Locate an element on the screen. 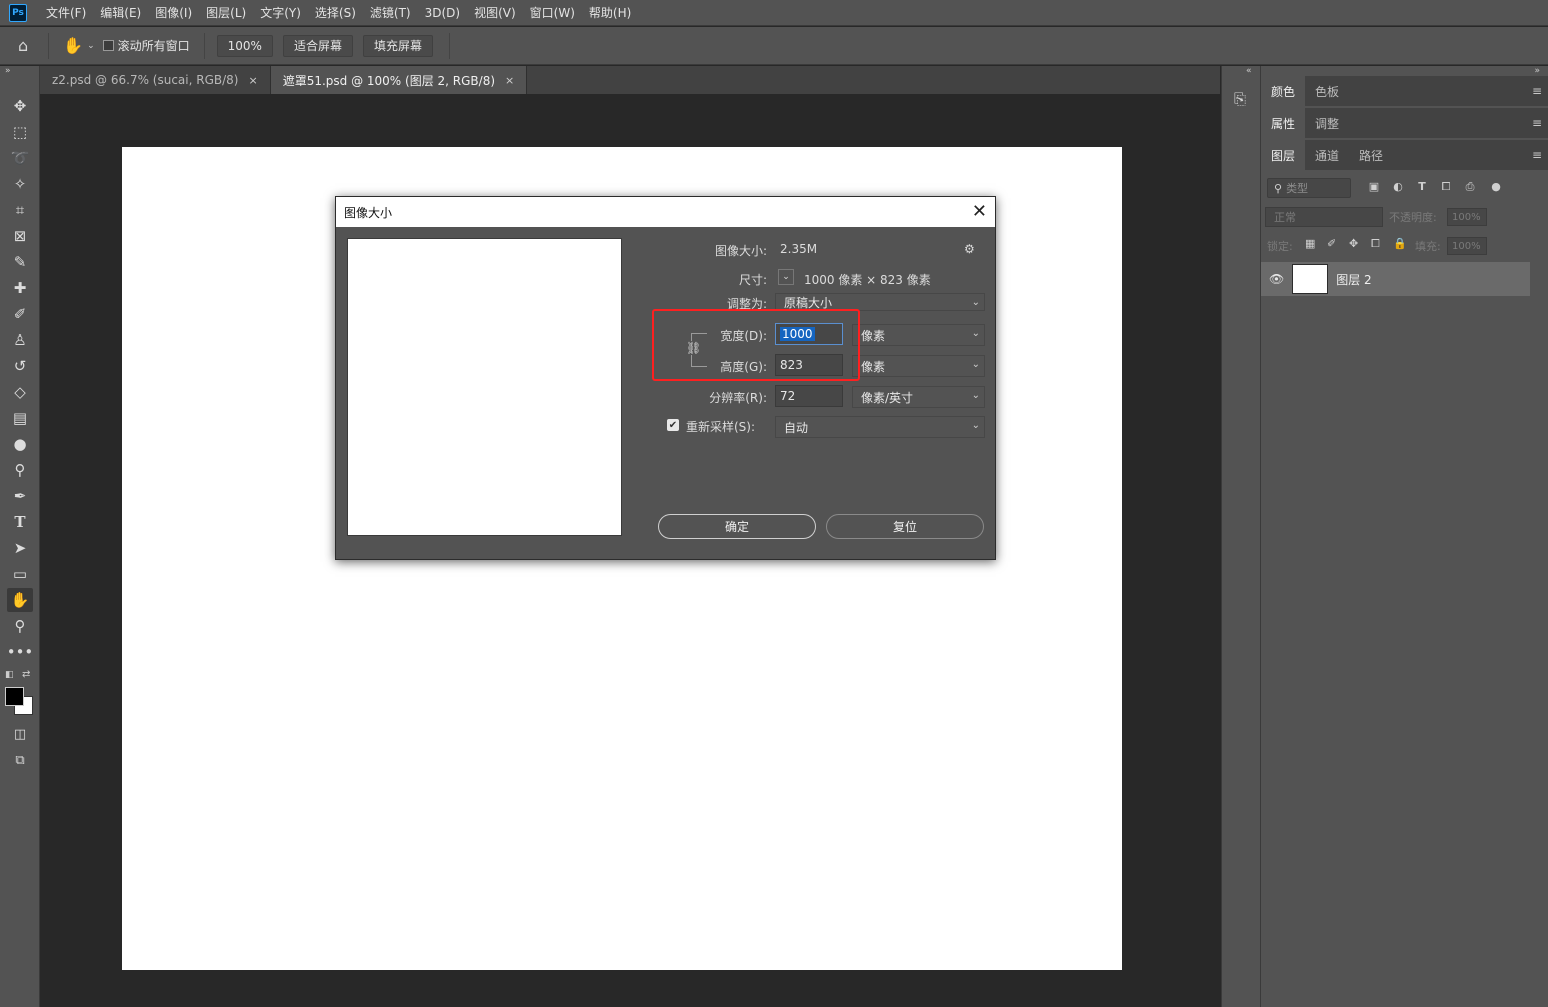 The width and height of the screenshot is (1548, 1007). ok-button: 确定 is located at coordinates (737, 526).